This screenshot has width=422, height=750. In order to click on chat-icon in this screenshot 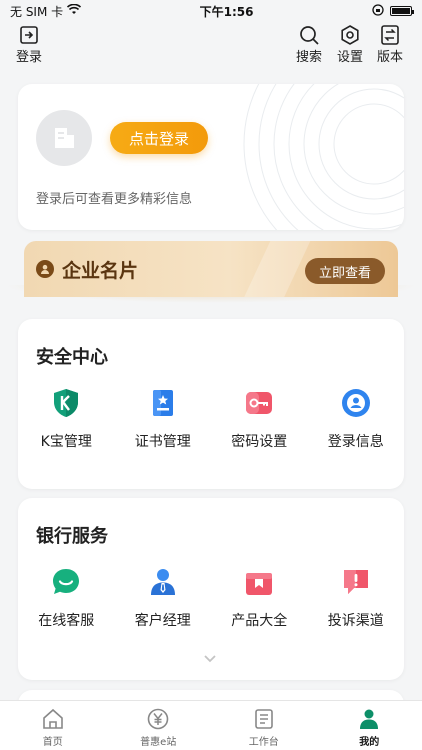, I will do `click(66, 581)`.